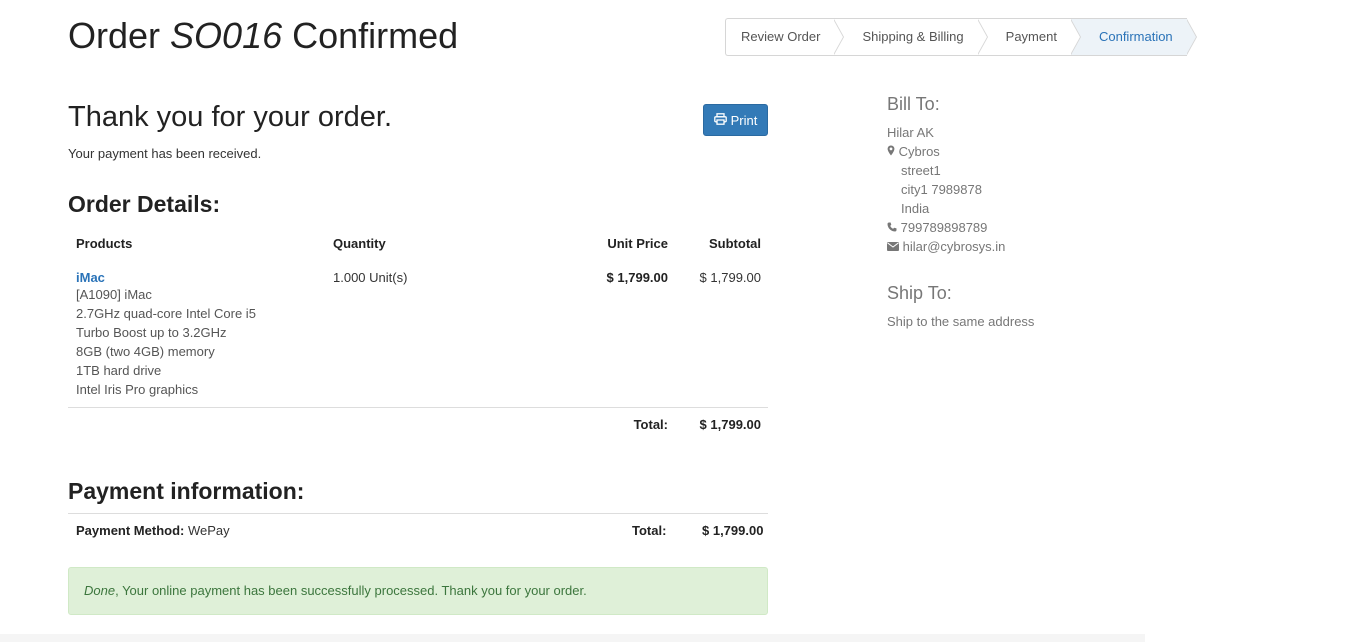 The height and width of the screenshot is (642, 1351). I want to click on payment-method-label: Payment Method:, so click(130, 530).